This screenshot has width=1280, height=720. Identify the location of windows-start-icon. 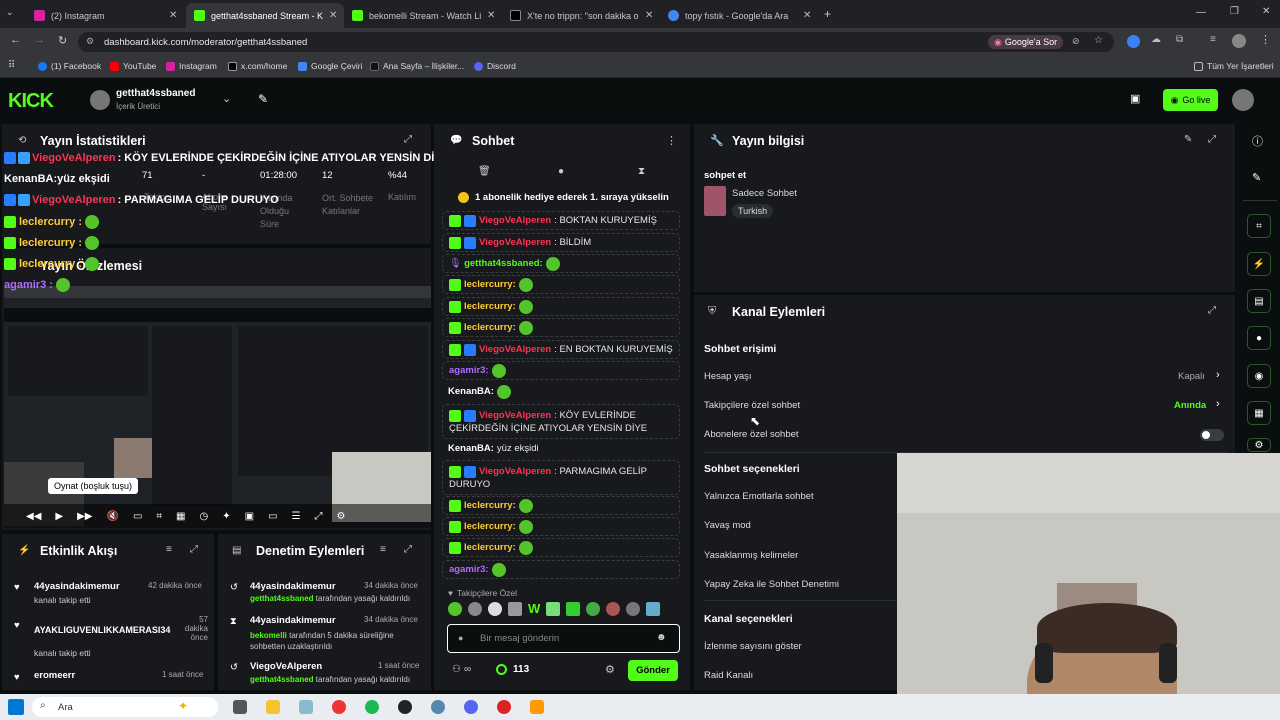
(16, 707).